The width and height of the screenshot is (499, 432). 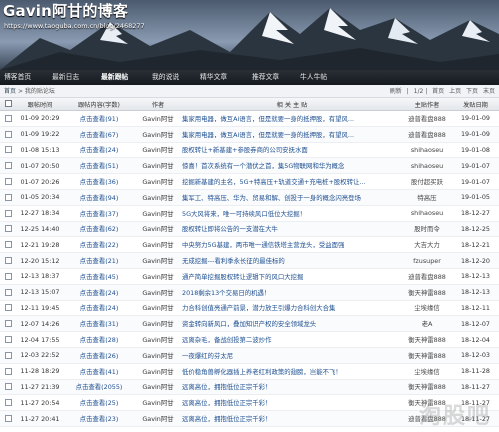 What do you see at coordinates (213, 77) in the screenshot?
I see `nav-item-featured: 精华文章` at bounding box center [213, 77].